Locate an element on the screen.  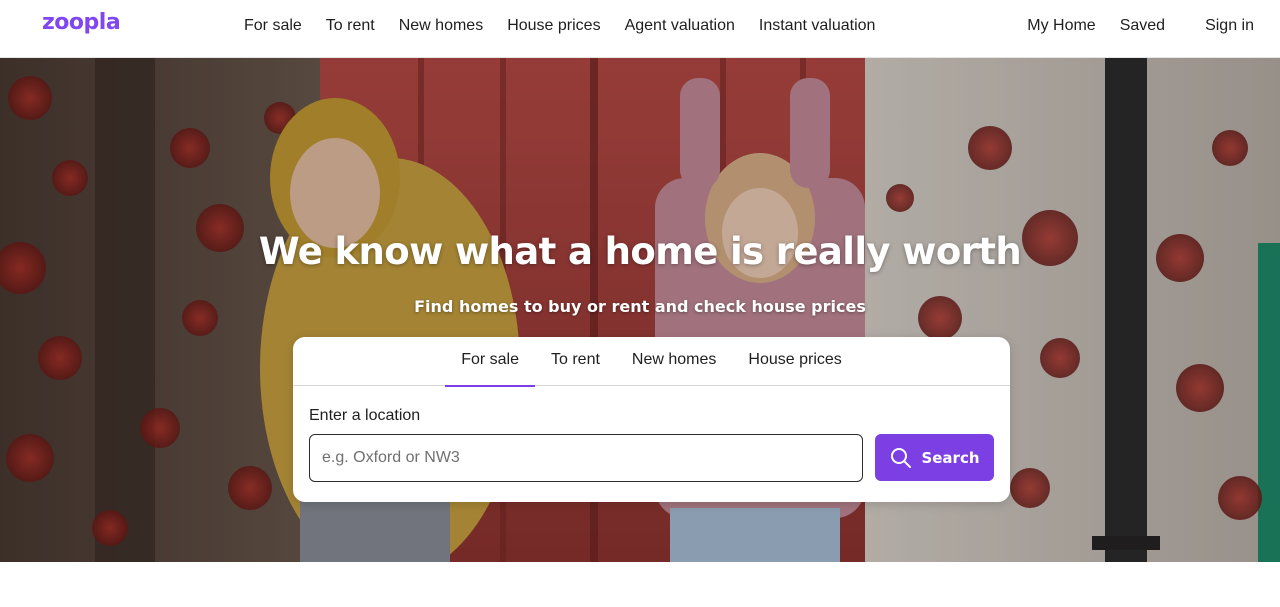
tab-to-rent: To rent is located at coordinates (575, 361).